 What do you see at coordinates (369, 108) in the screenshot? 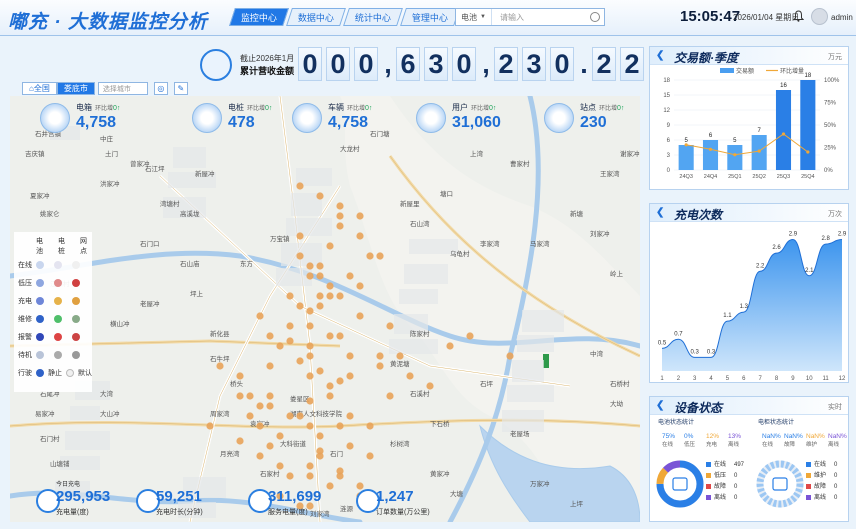
I see `stat-delta: 0↑` at bounding box center [369, 108].